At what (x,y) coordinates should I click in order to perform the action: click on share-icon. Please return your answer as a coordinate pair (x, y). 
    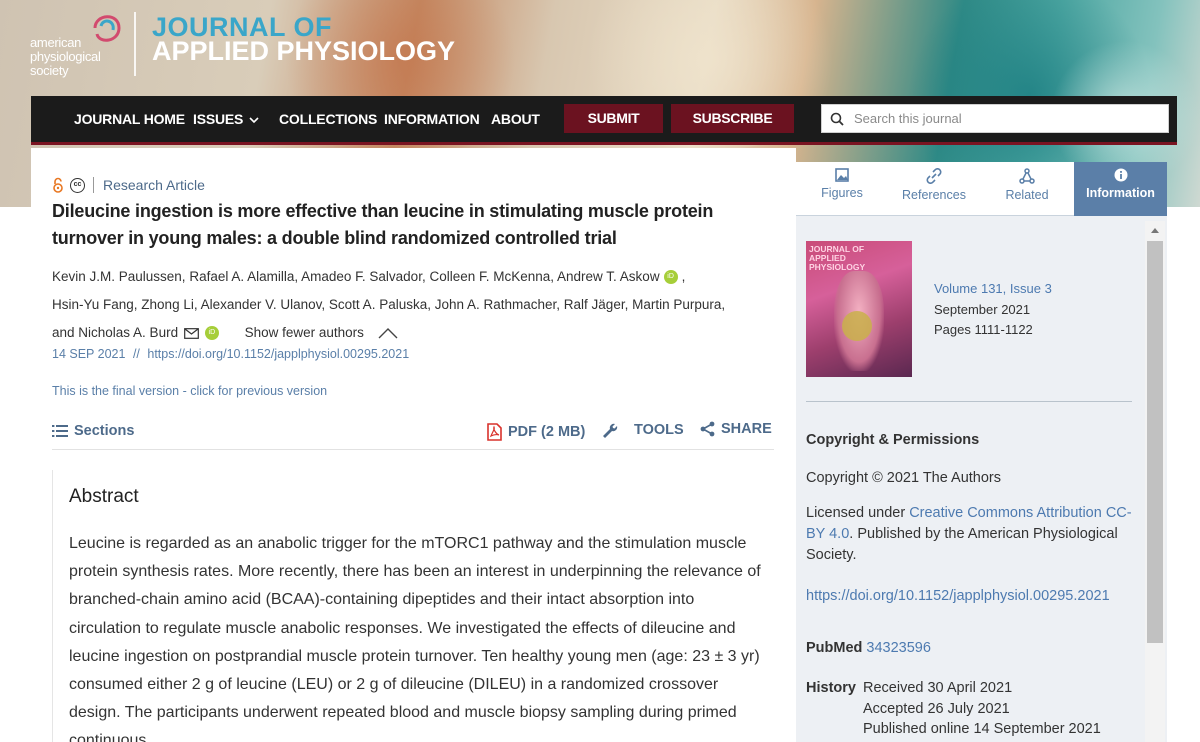
    Looking at the image, I should click on (707, 429).